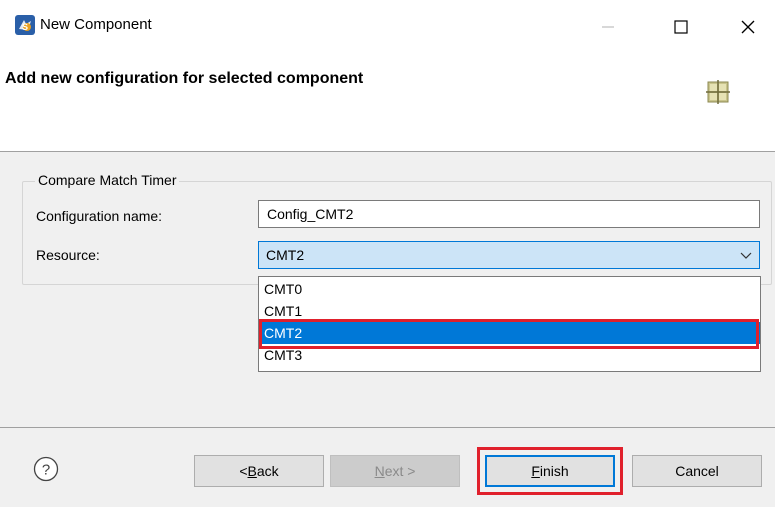  What do you see at coordinates (379, 471) in the screenshot?
I see `next-button-mnemonic: N` at bounding box center [379, 471].